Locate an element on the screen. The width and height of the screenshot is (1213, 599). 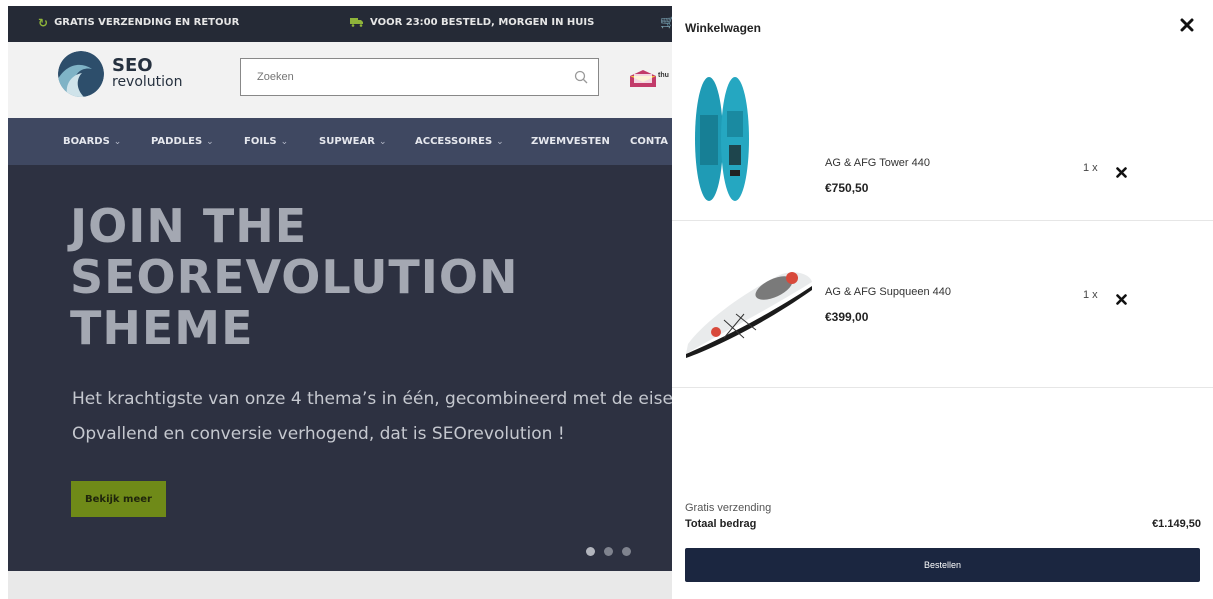
cart-item-name: AG & AFG Supqueen 440 is located at coordinates (888, 292).